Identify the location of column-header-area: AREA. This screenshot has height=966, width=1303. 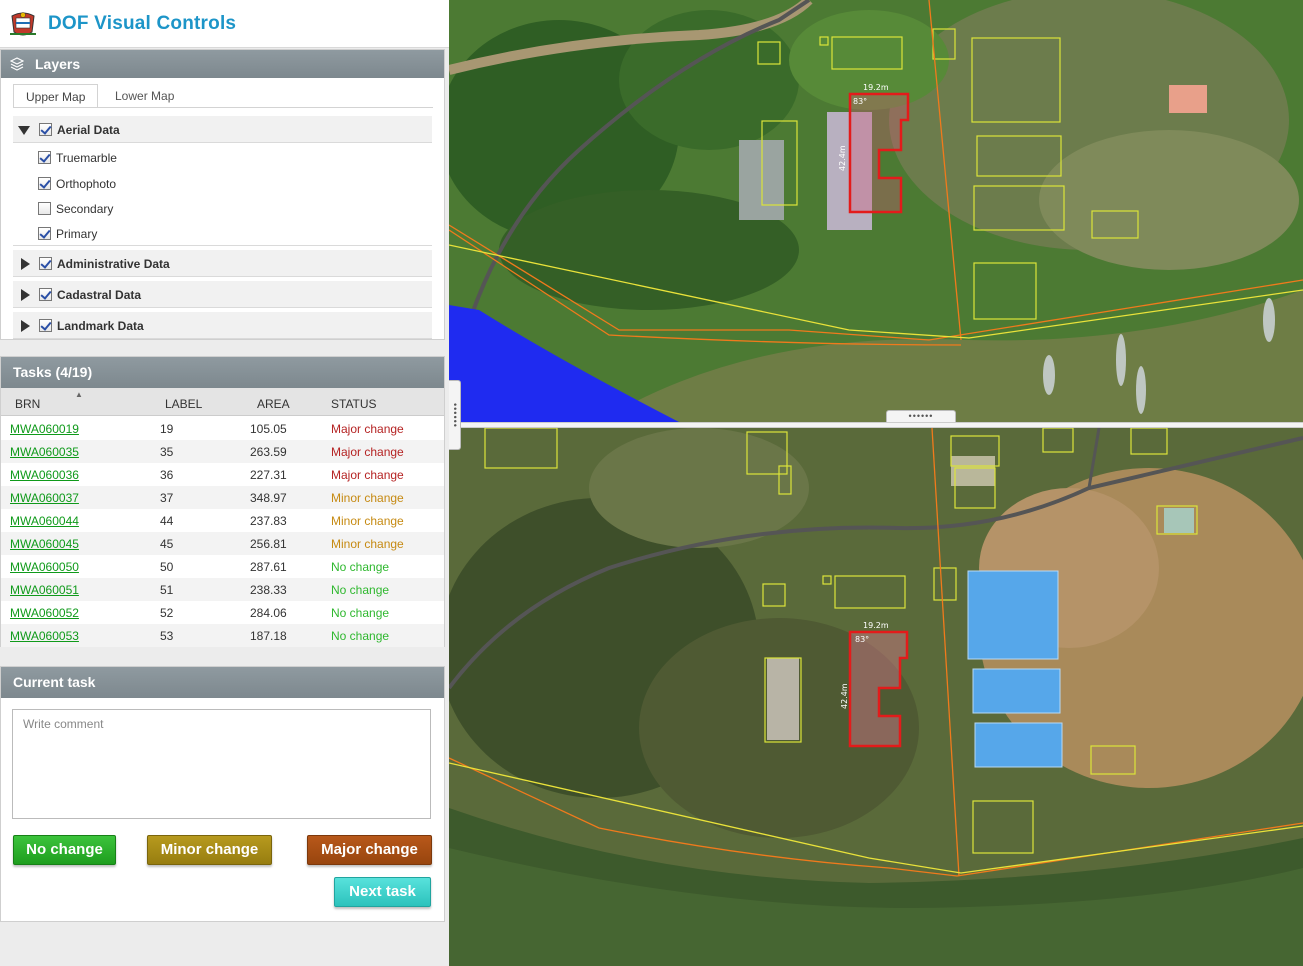
(273, 404).